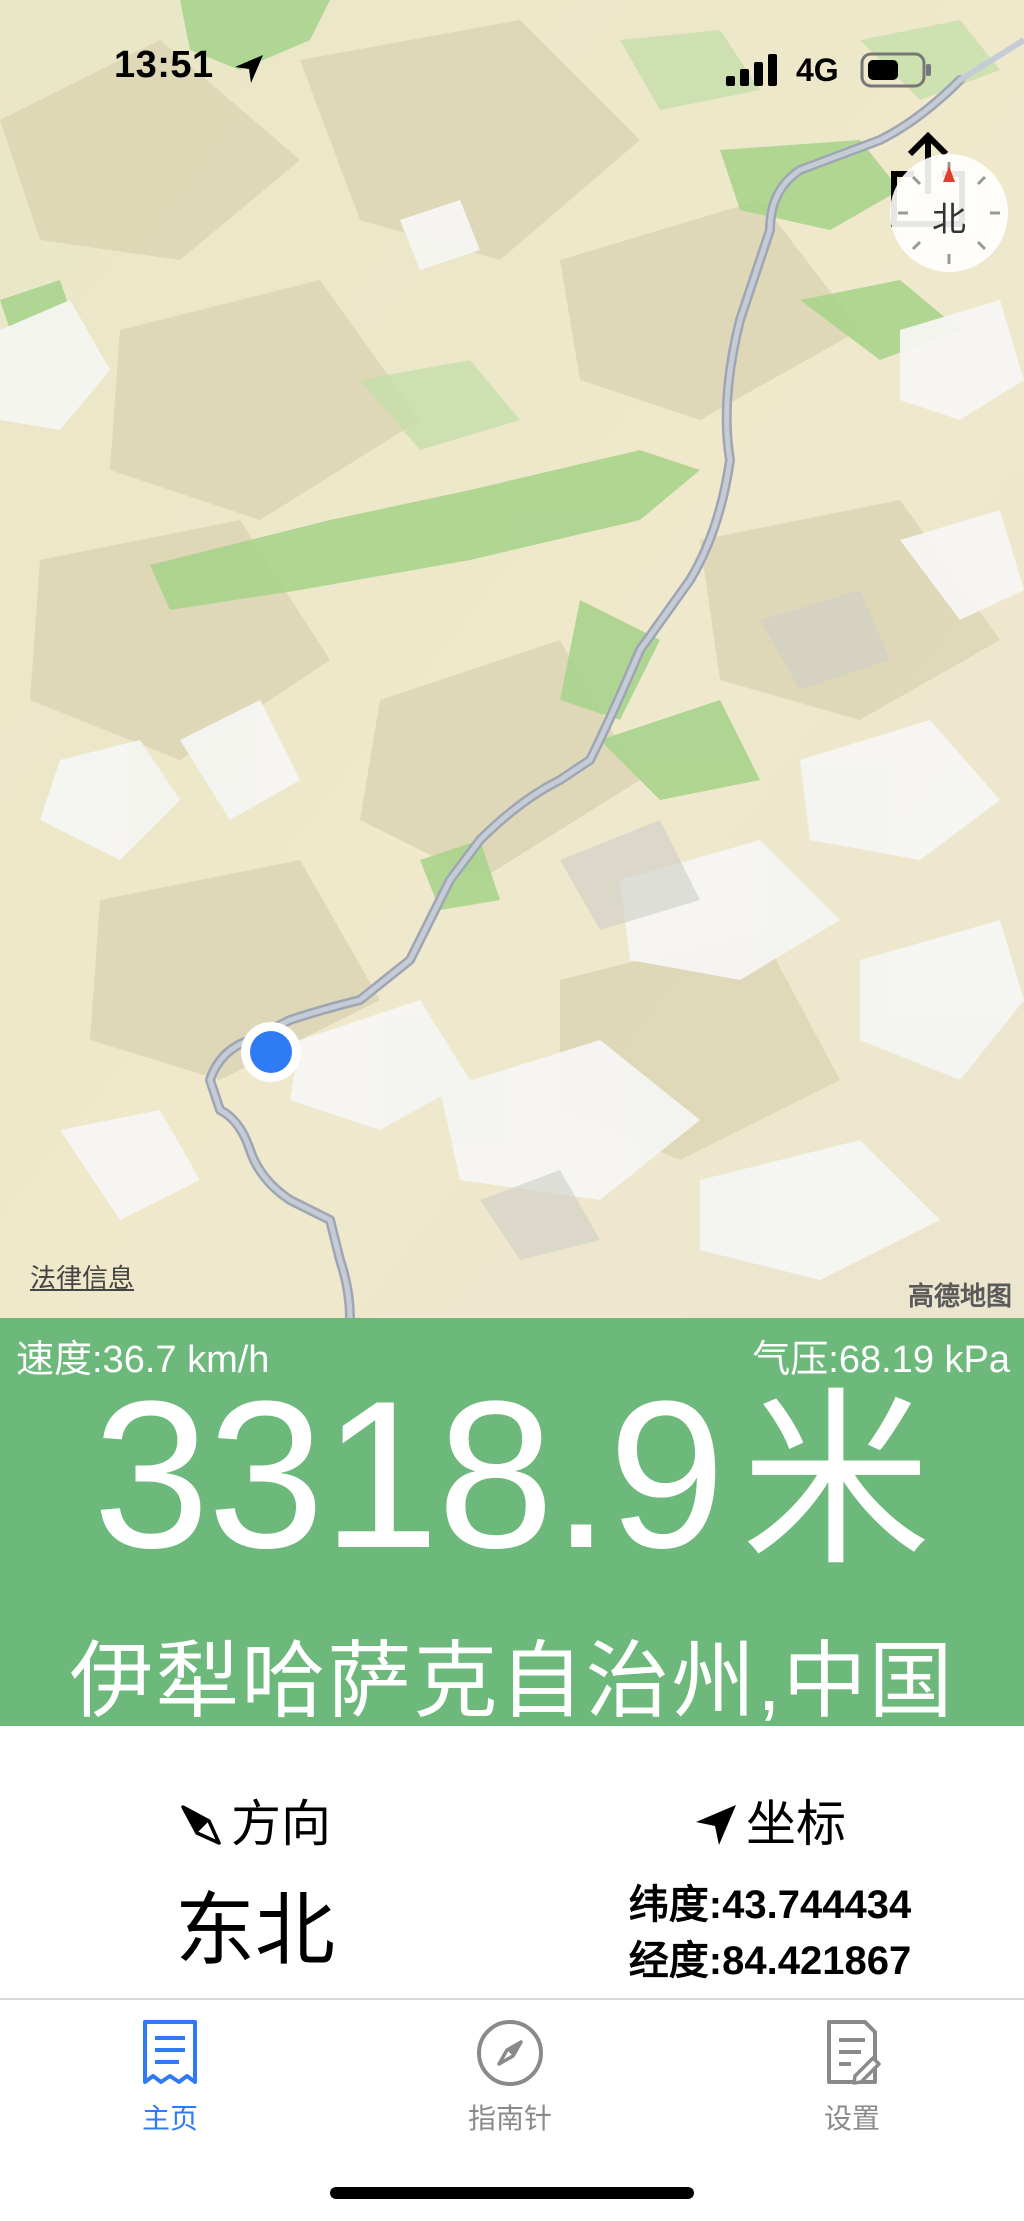  What do you see at coordinates (854, 2052) in the screenshot?
I see `settings-doc-icon` at bounding box center [854, 2052].